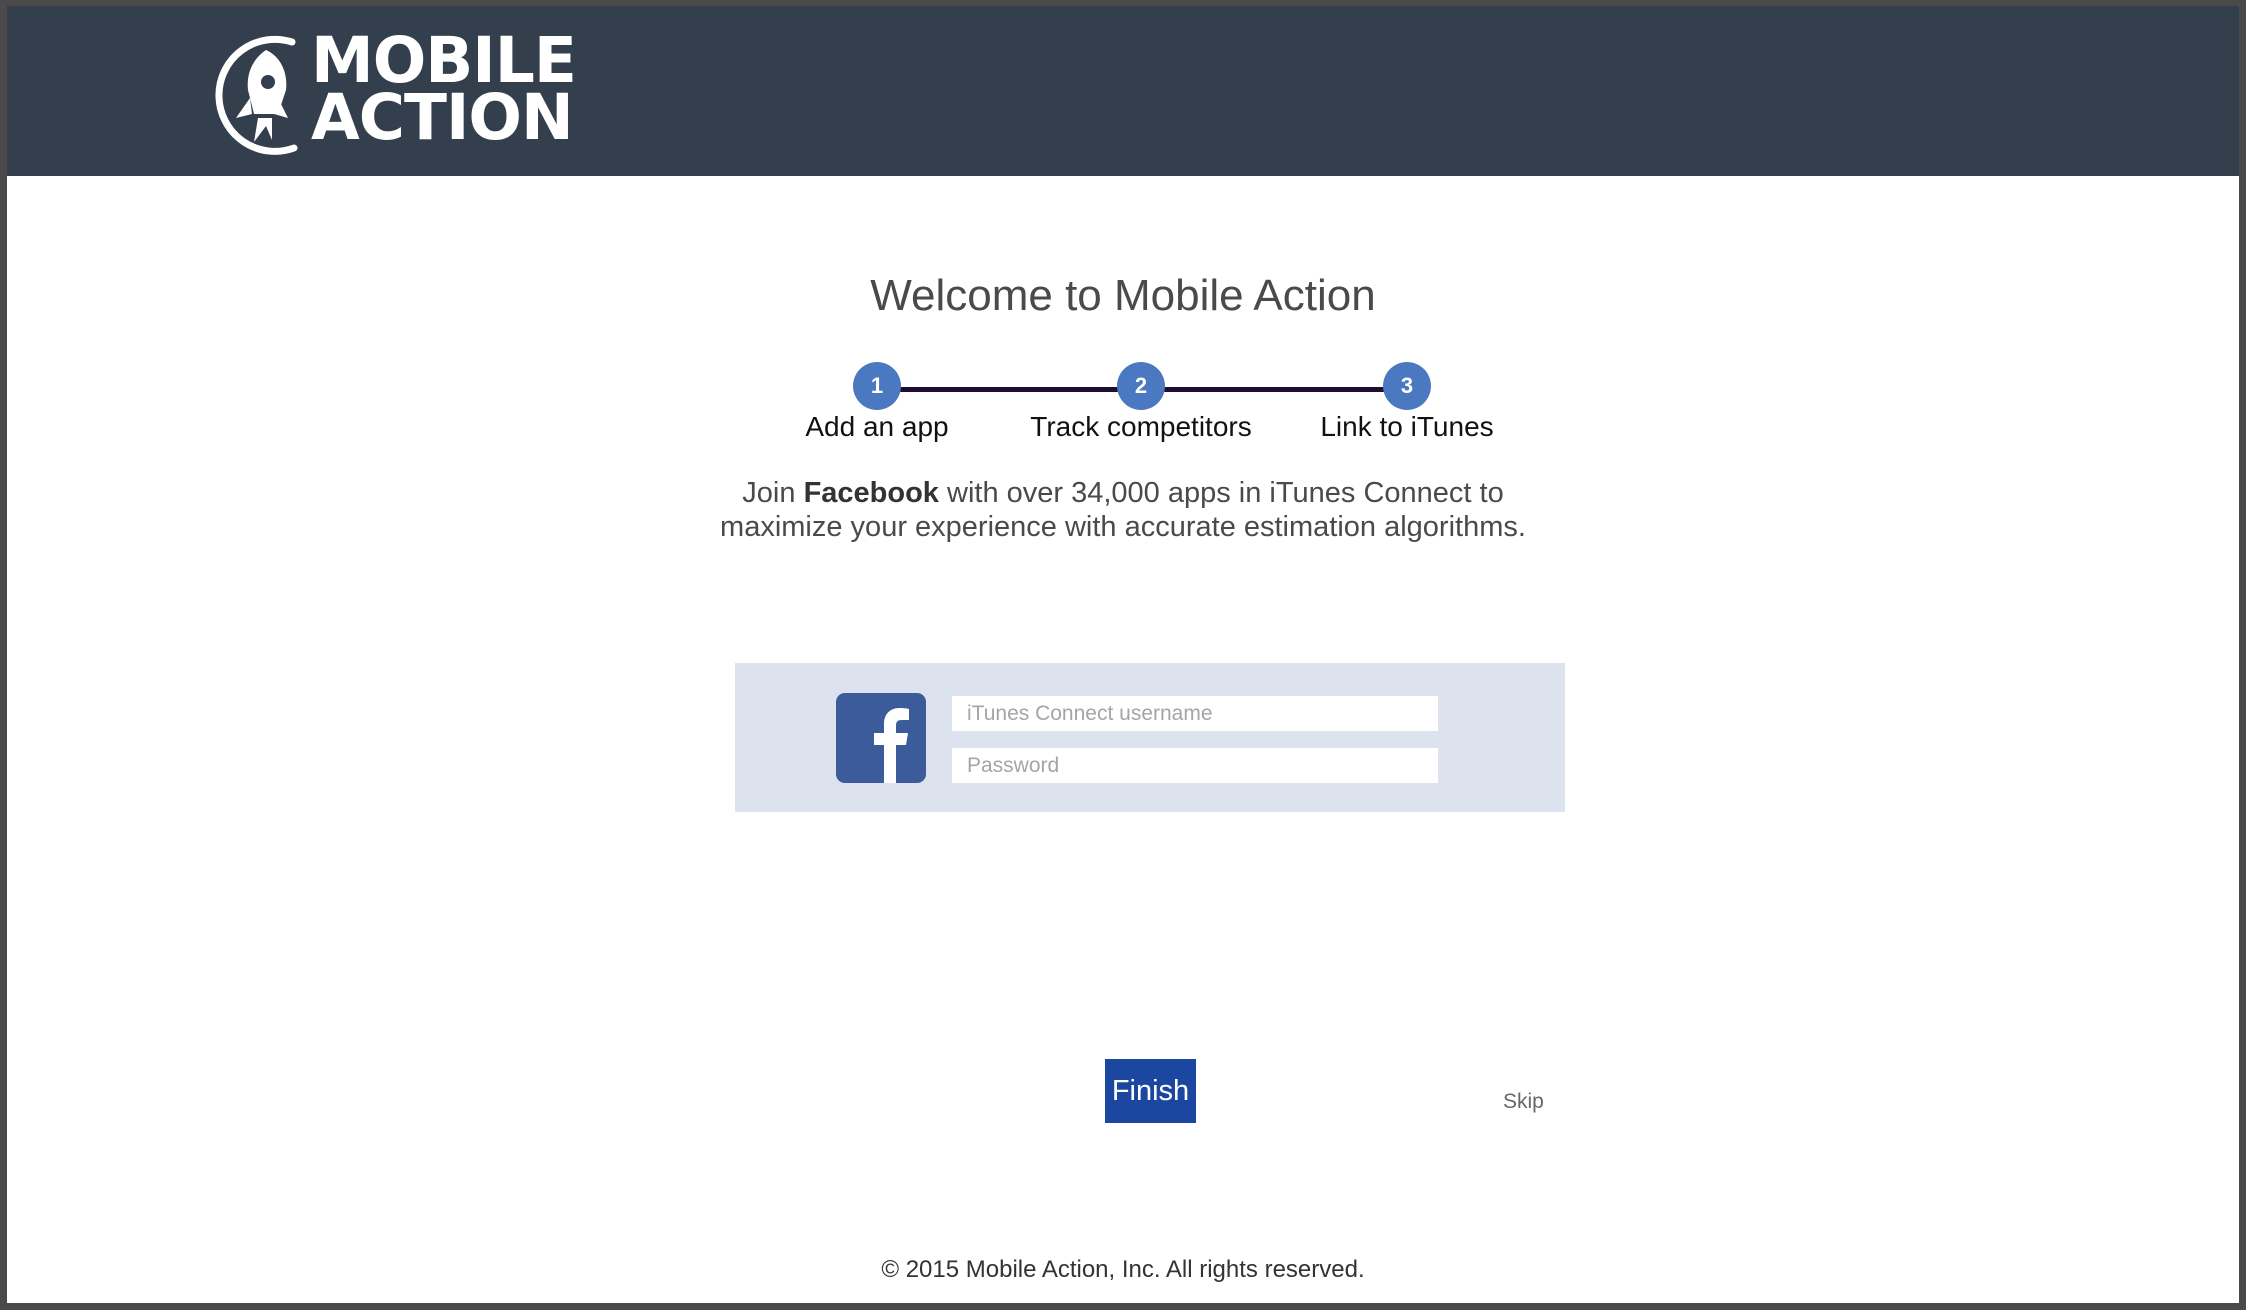 This screenshot has height=1310, width=2246. What do you see at coordinates (1195, 765) in the screenshot?
I see `itunes-password-input` at bounding box center [1195, 765].